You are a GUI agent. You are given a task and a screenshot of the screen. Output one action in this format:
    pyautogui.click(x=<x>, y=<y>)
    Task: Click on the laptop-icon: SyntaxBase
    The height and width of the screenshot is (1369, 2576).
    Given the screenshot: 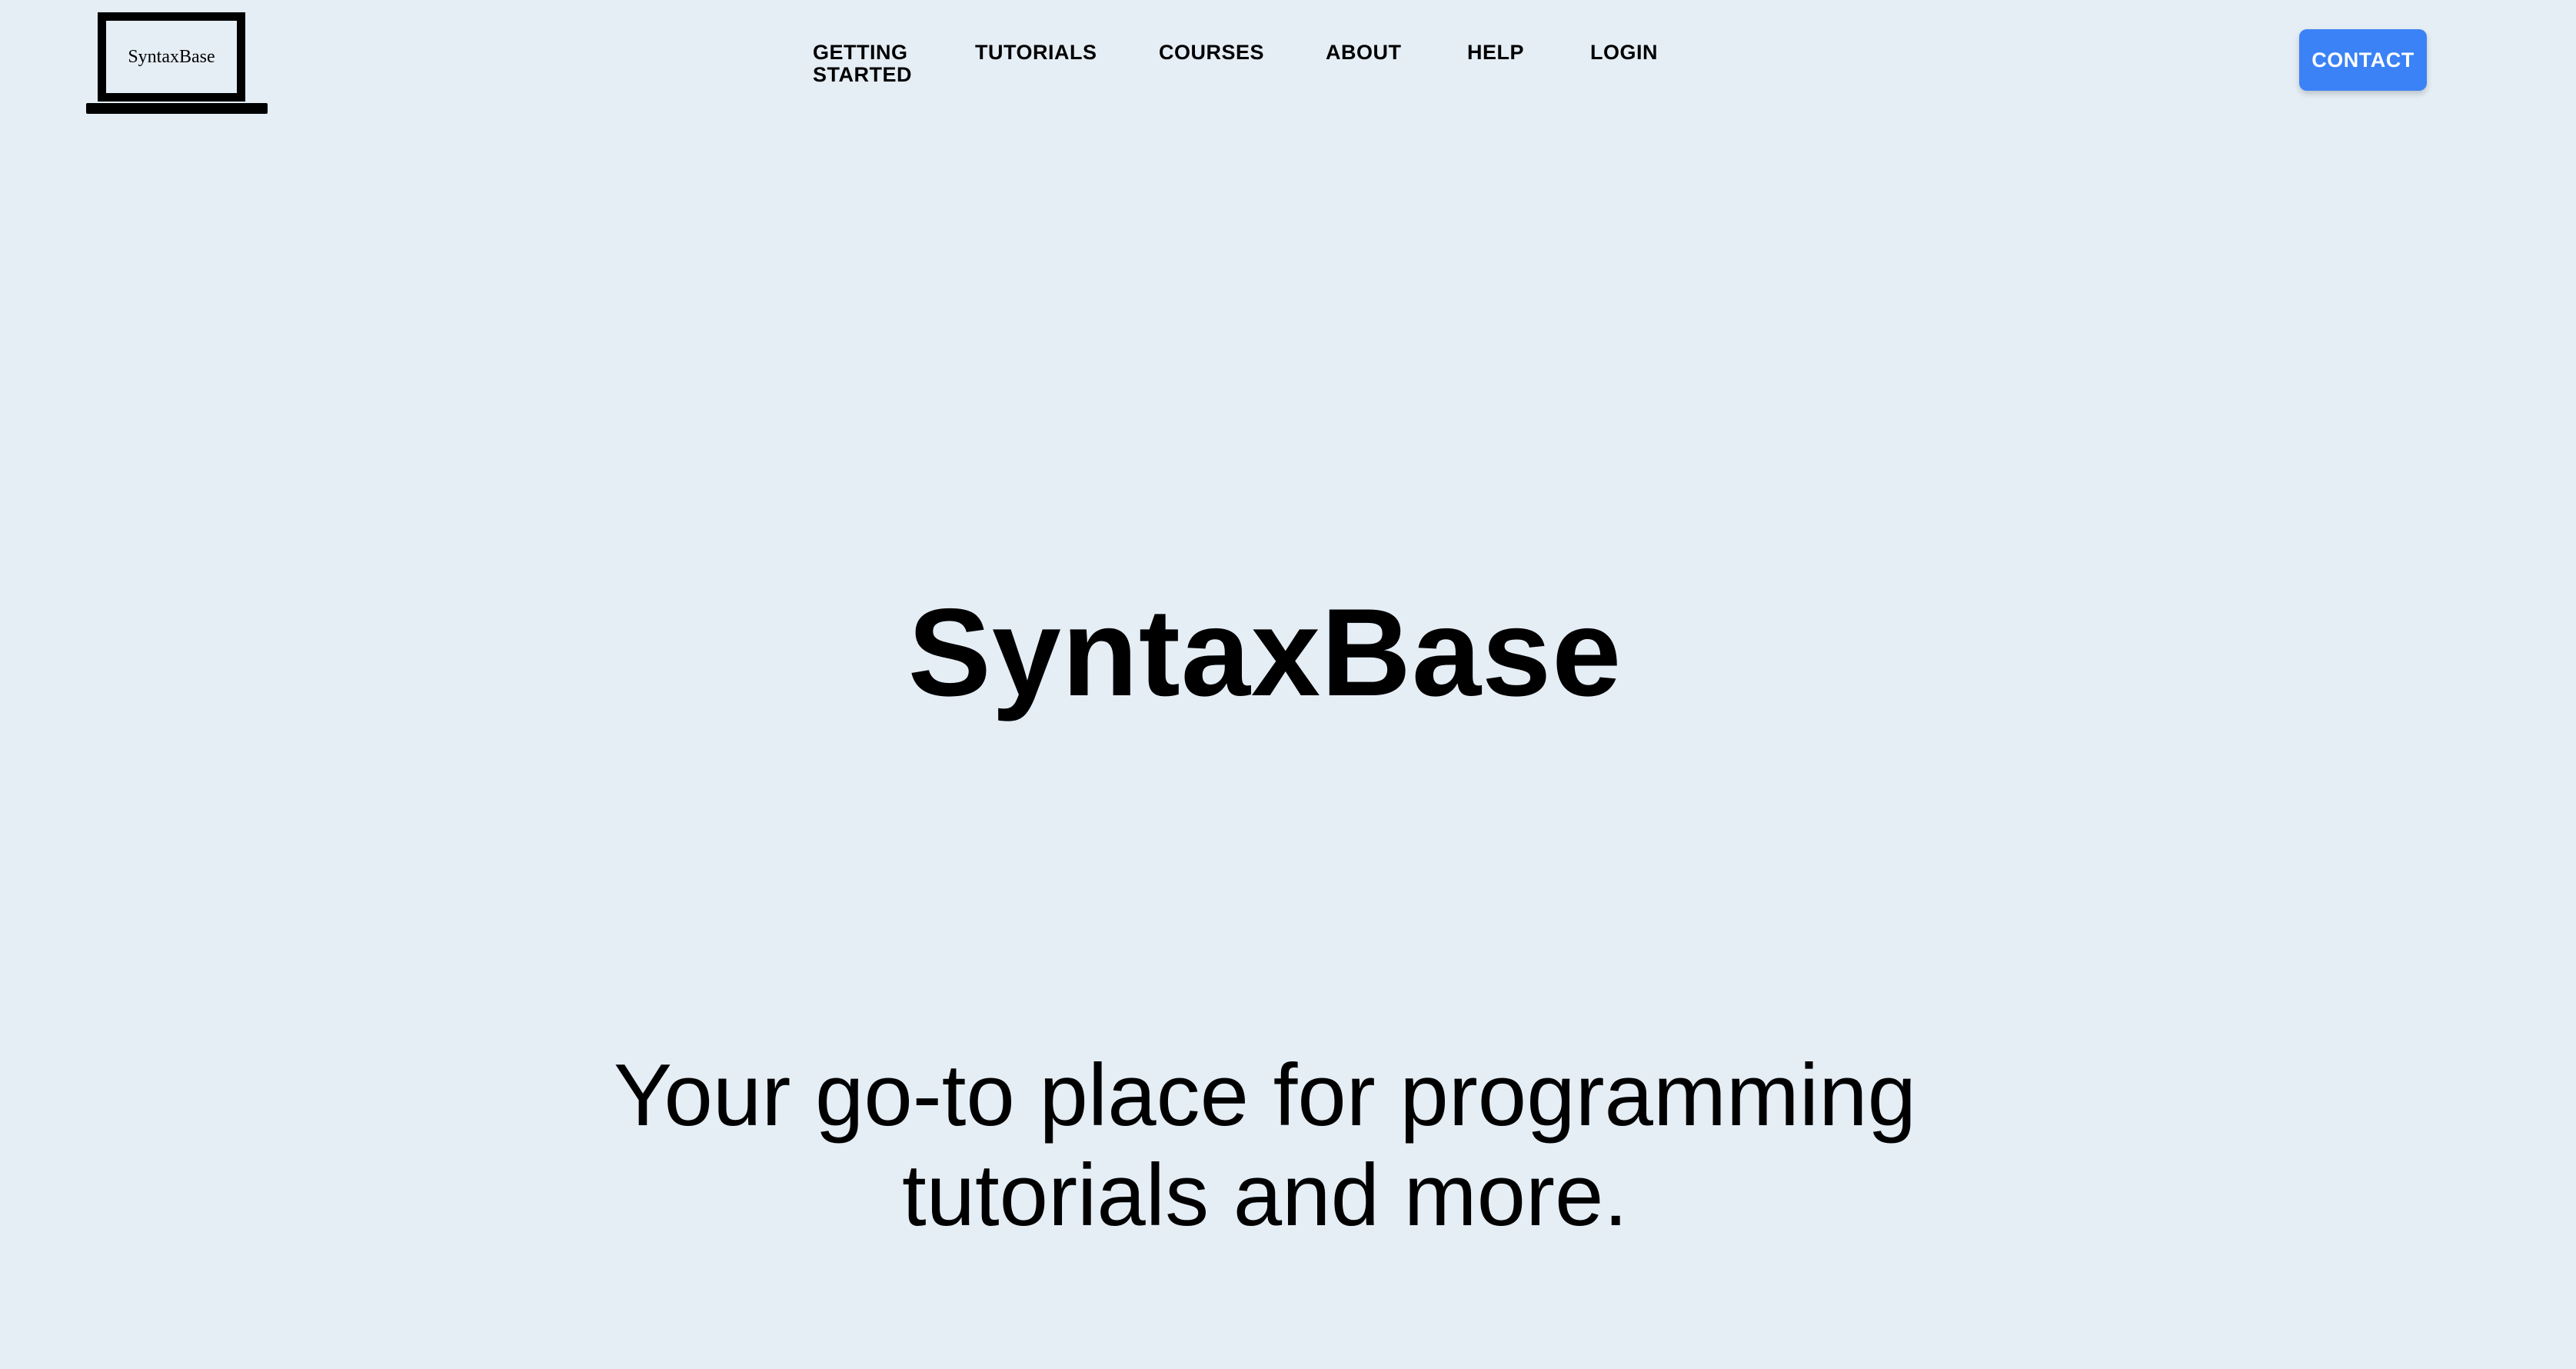 What is the action you would take?
    pyautogui.click(x=171, y=57)
    